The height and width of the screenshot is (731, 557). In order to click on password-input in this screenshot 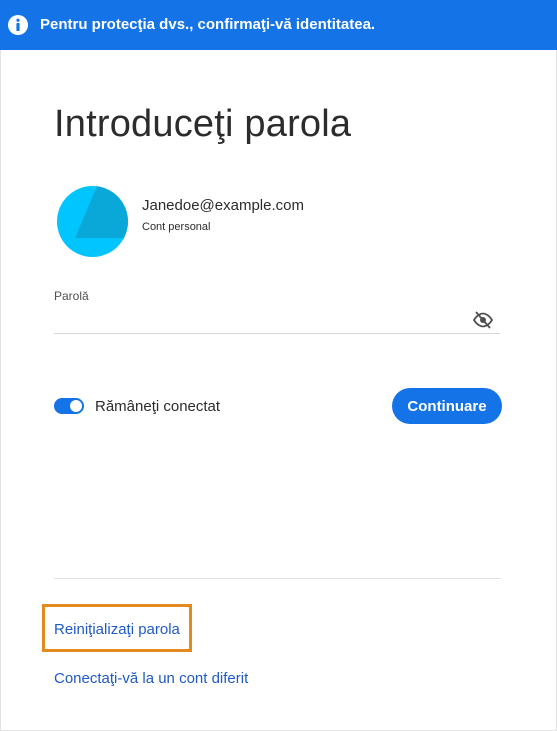, I will do `click(277, 320)`.